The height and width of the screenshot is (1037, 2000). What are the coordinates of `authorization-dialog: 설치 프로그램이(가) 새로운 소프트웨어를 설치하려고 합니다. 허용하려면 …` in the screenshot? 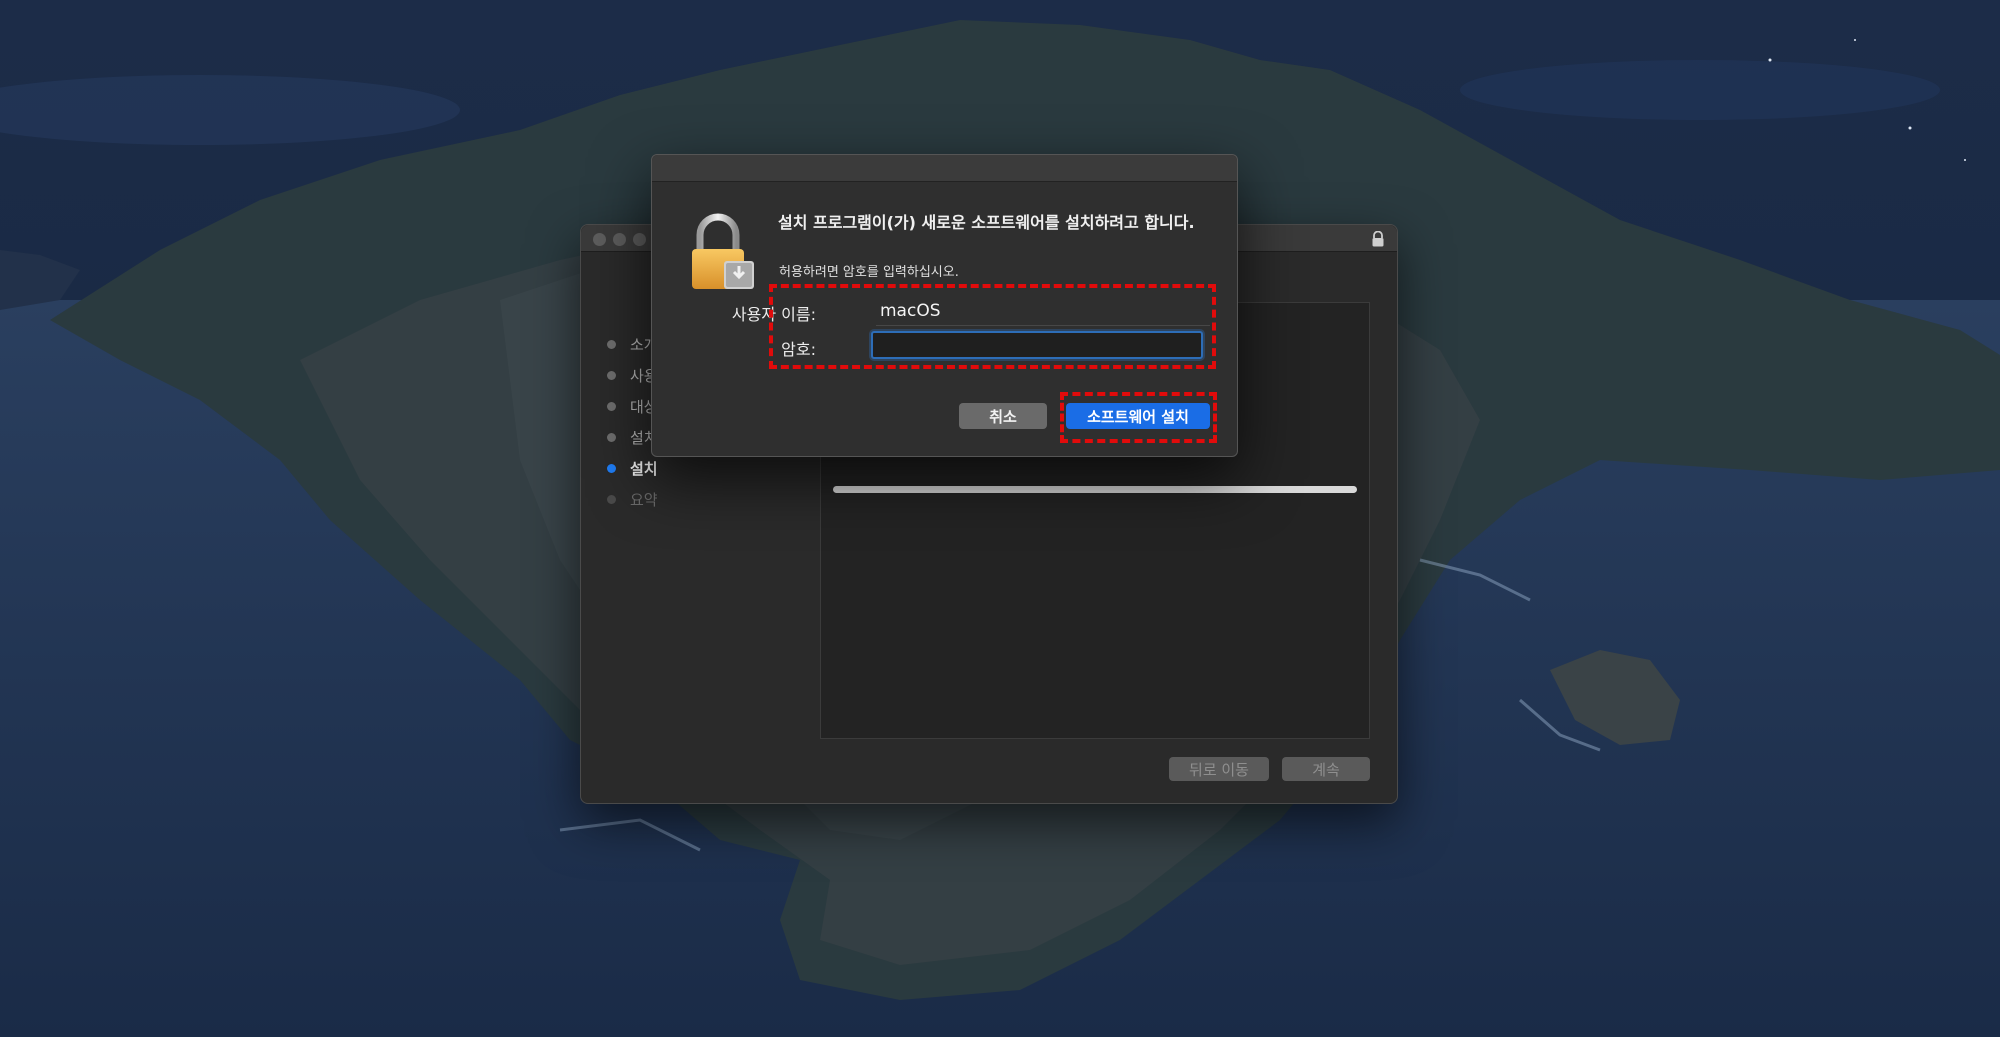 It's located at (944, 305).